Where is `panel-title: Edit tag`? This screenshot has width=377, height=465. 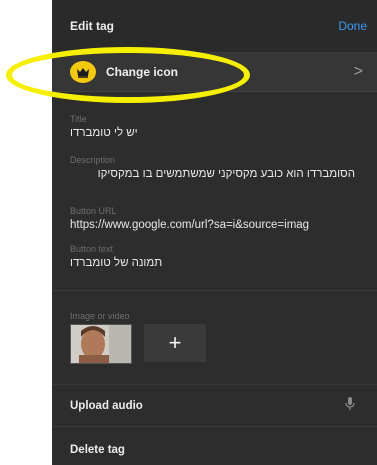
panel-title: Edit tag is located at coordinates (92, 26).